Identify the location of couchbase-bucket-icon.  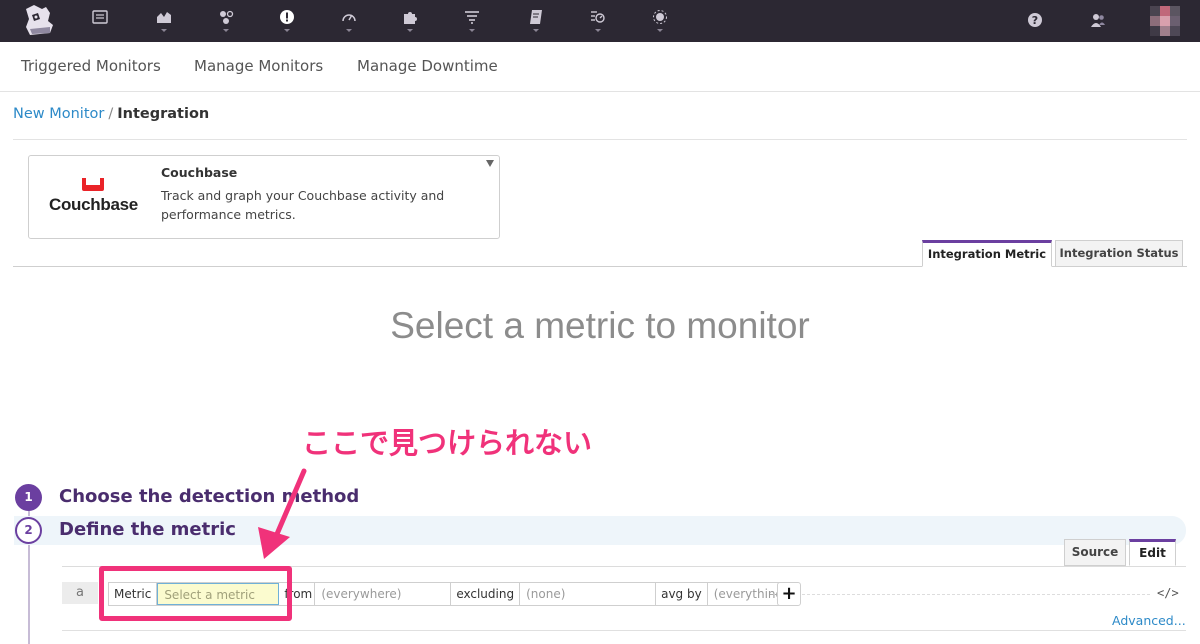
(93, 184).